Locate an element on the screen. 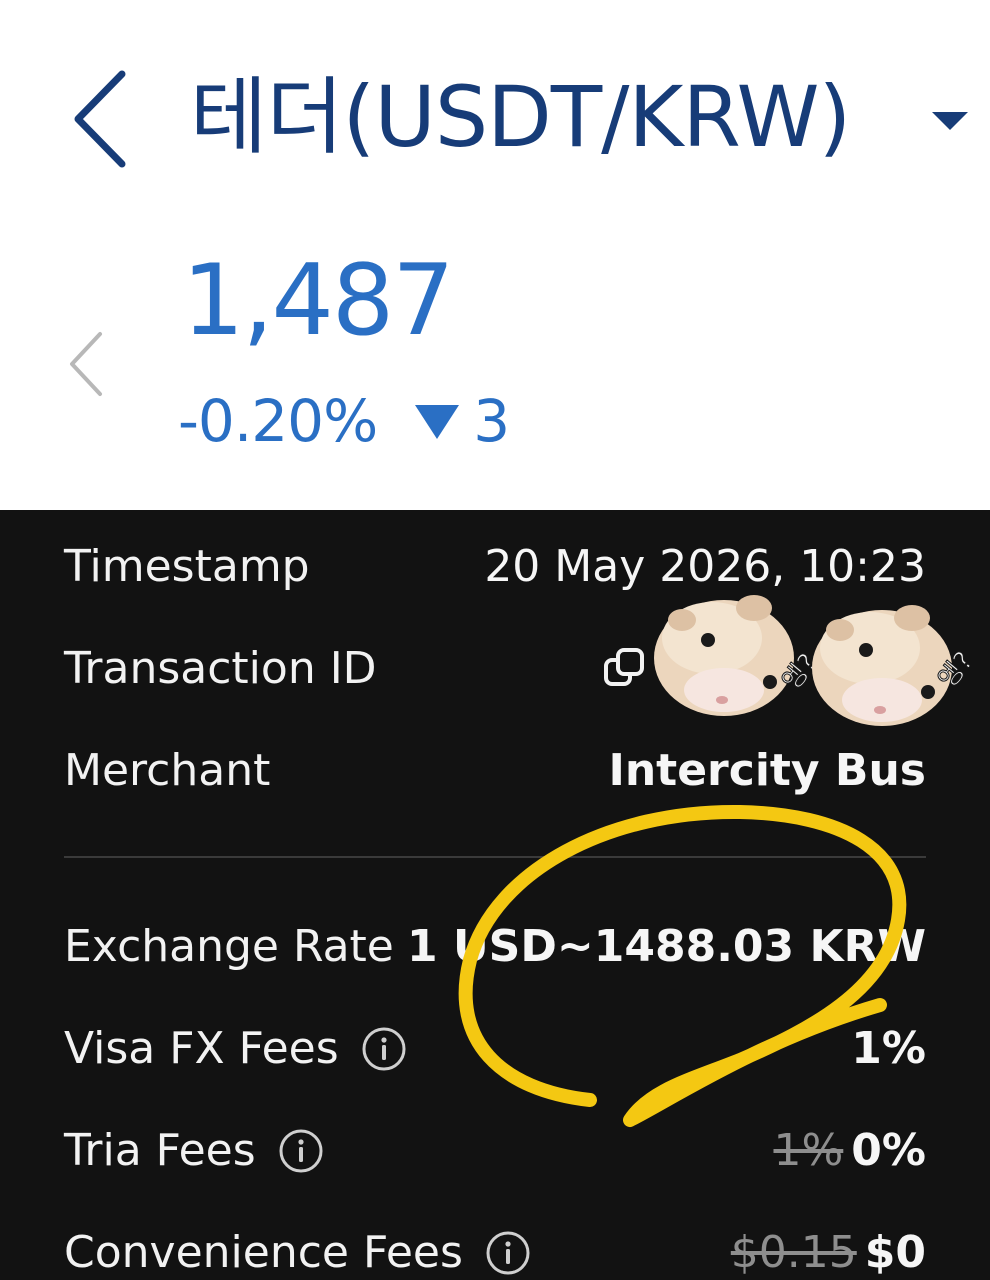 Image resolution: width=990 pixels, height=1280 pixels. tria-fees-old-value: 1% is located at coordinates (808, 1150).